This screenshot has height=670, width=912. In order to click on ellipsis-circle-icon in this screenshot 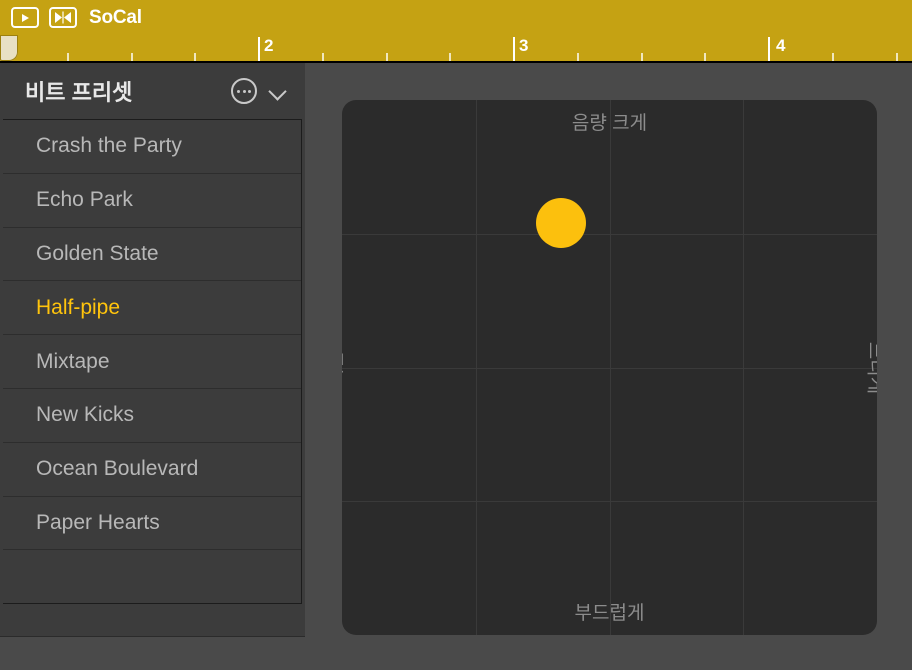, I will do `click(244, 91)`.